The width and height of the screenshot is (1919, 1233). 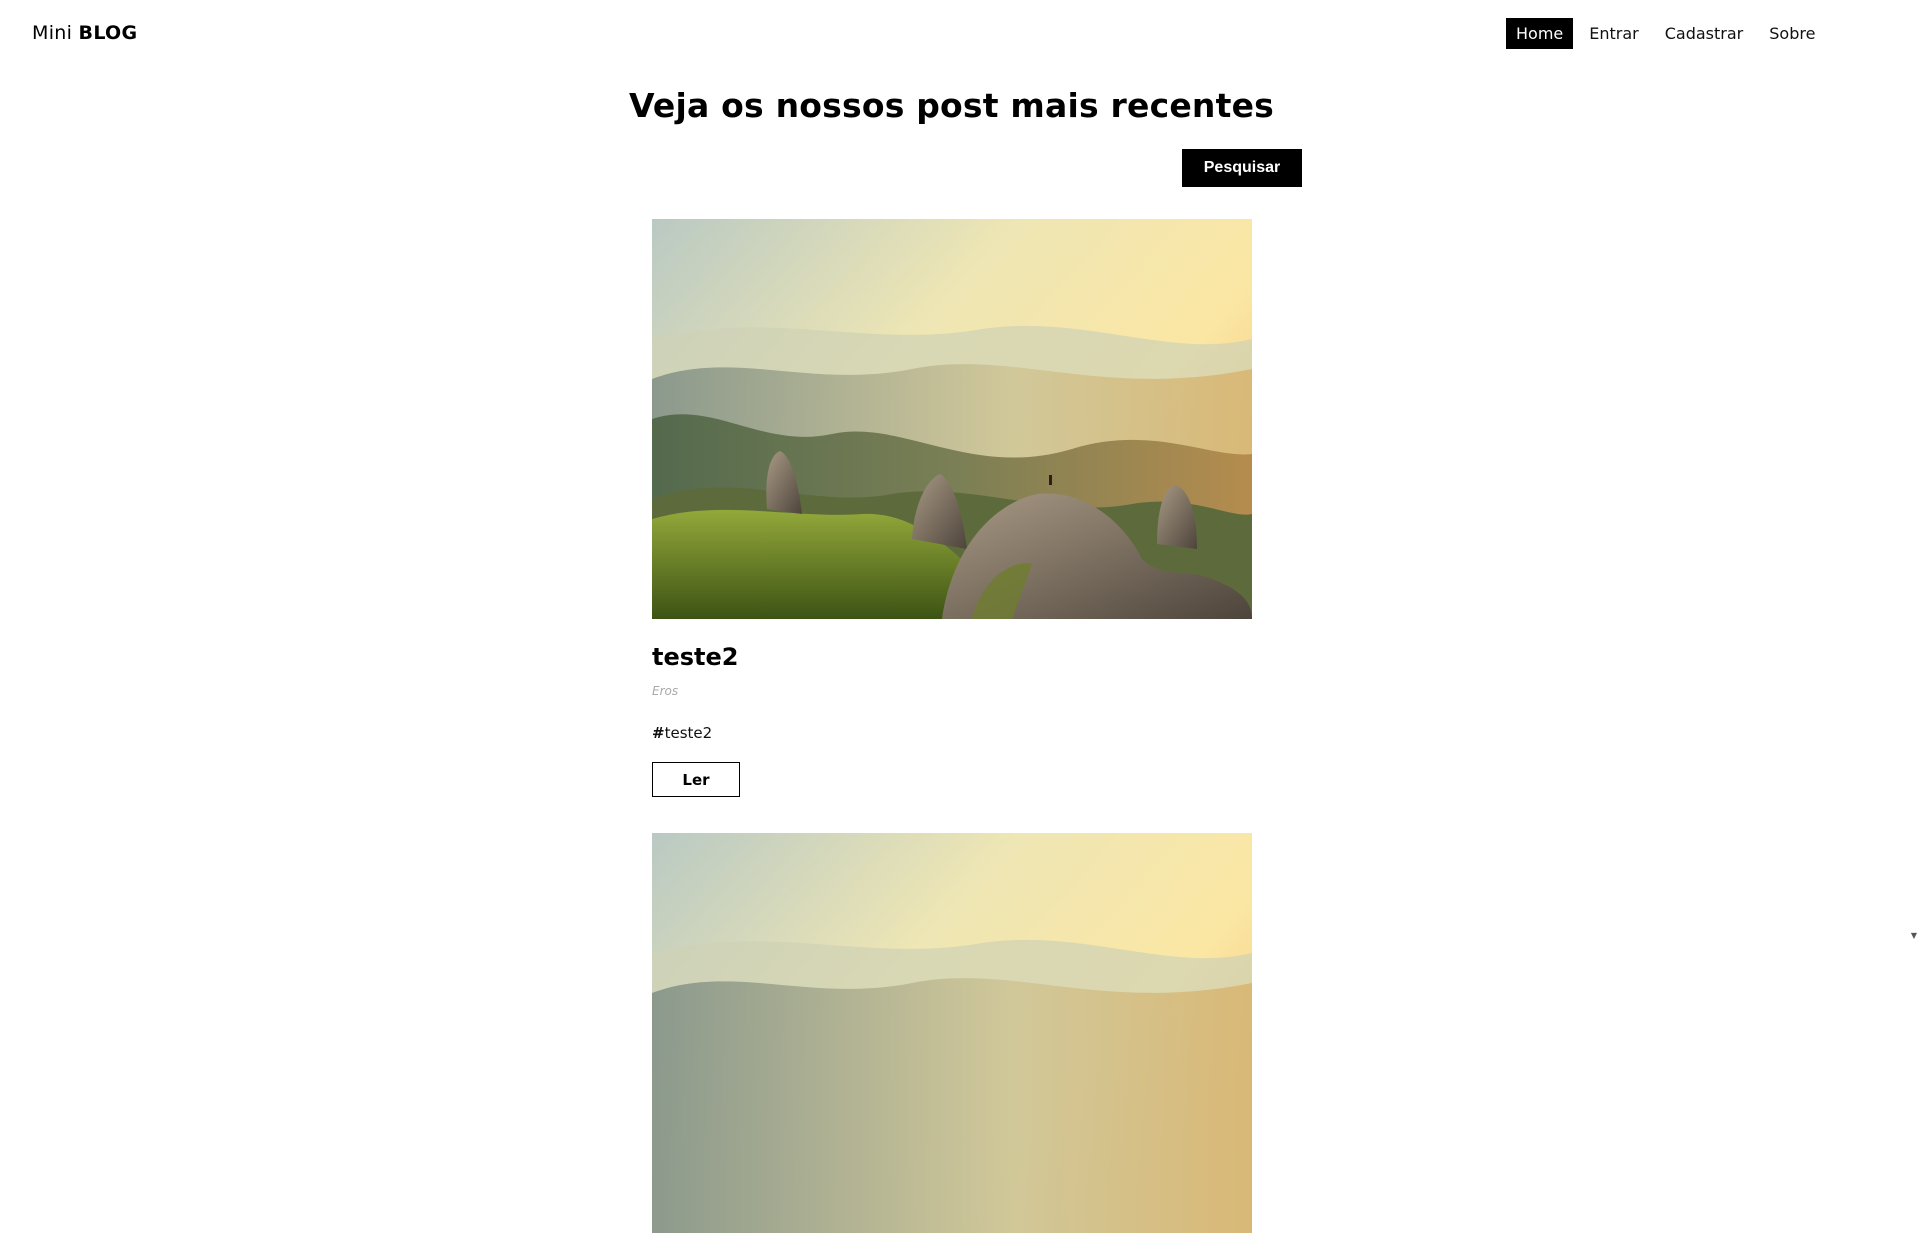 I want to click on post-author: Eros, so click(x=952, y=691).